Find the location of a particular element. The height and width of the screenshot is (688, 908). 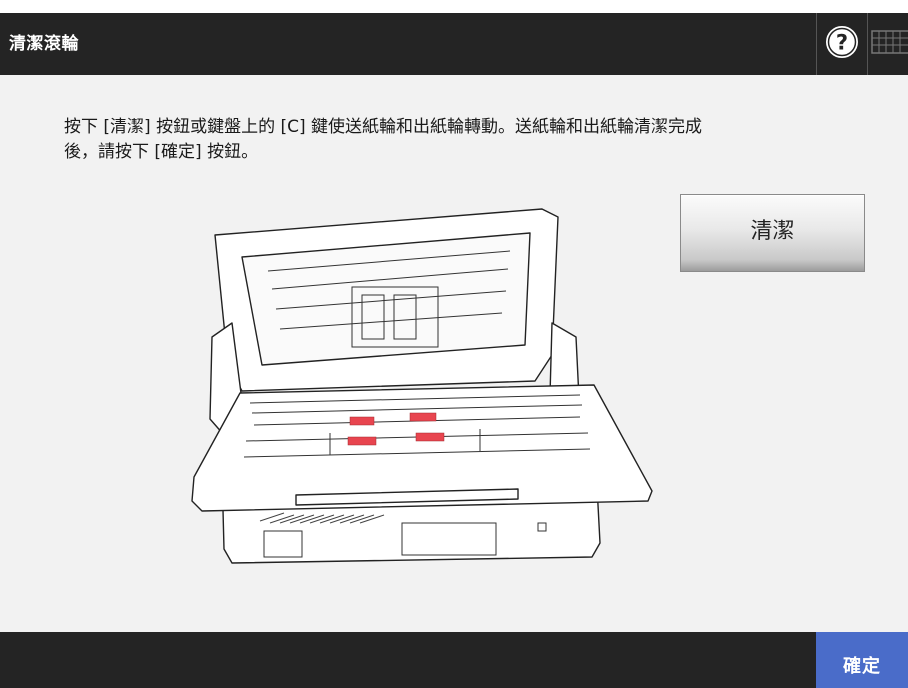

keyboard-icon is located at coordinates (889, 44).